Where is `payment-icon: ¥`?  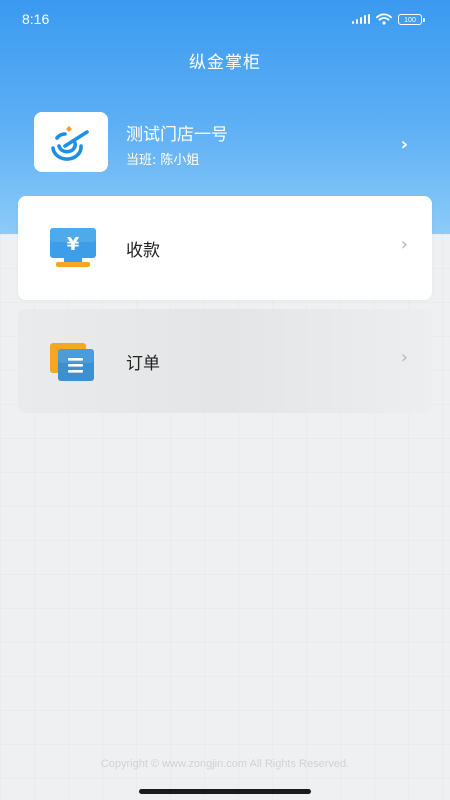
payment-icon: ¥ is located at coordinates (73, 247).